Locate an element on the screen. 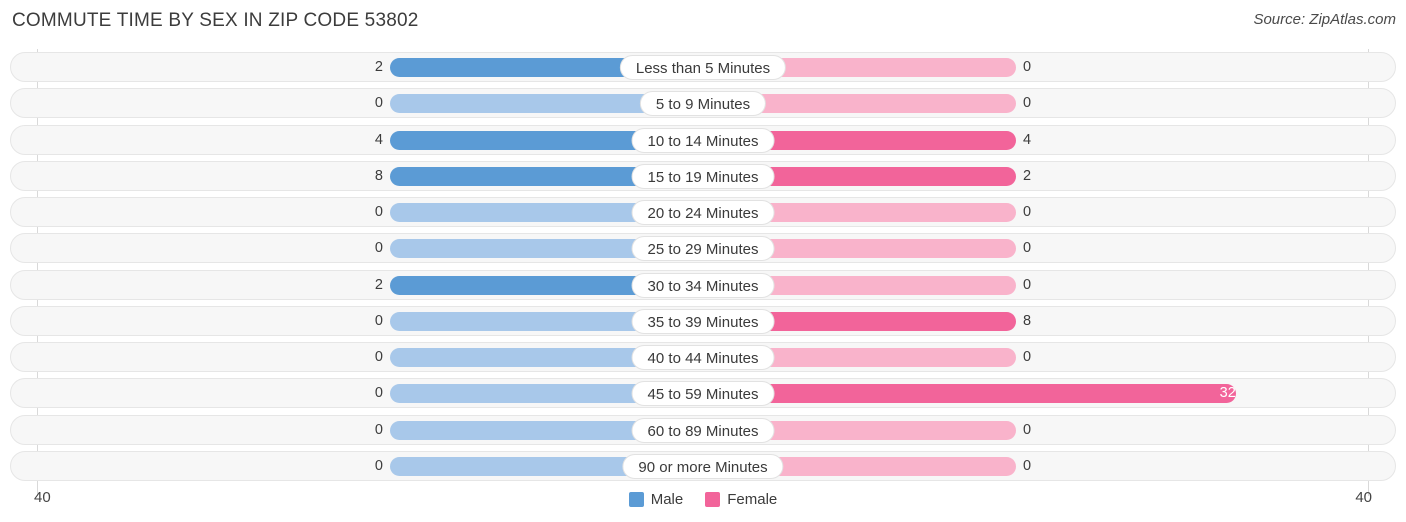  category-label: 30 to 34 Minutes is located at coordinates (703, 285).